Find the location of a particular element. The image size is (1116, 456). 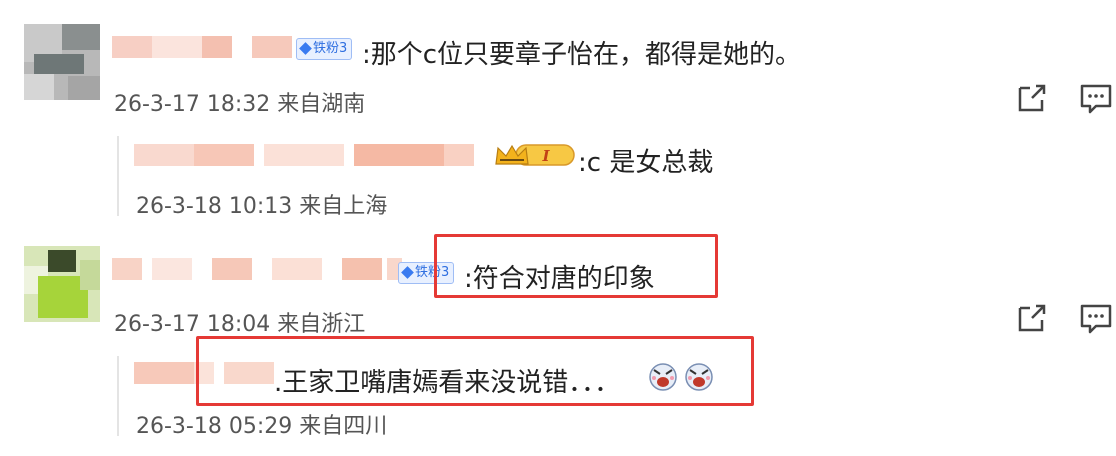

crown-badge: I is located at coordinates (535, 155).